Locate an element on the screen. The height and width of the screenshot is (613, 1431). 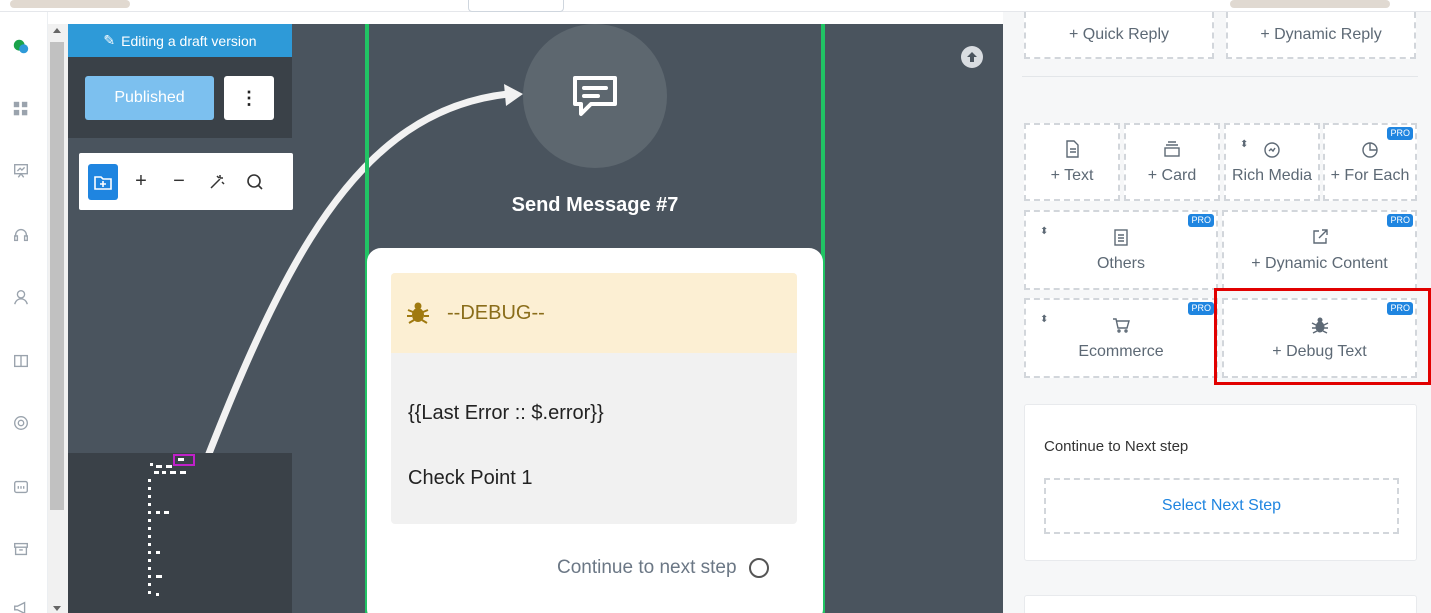
lifebuoy-icon is located at coordinates (21, 423).